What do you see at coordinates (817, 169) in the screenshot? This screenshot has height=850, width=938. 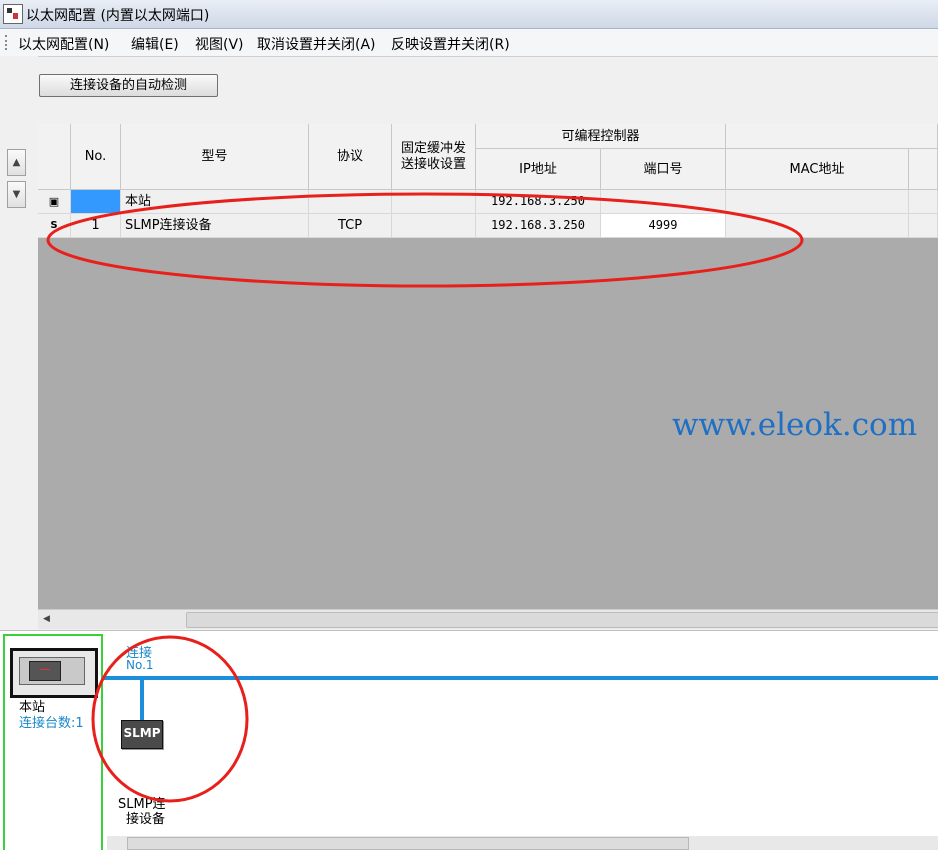 I see `header-mac: MAC地址` at bounding box center [817, 169].